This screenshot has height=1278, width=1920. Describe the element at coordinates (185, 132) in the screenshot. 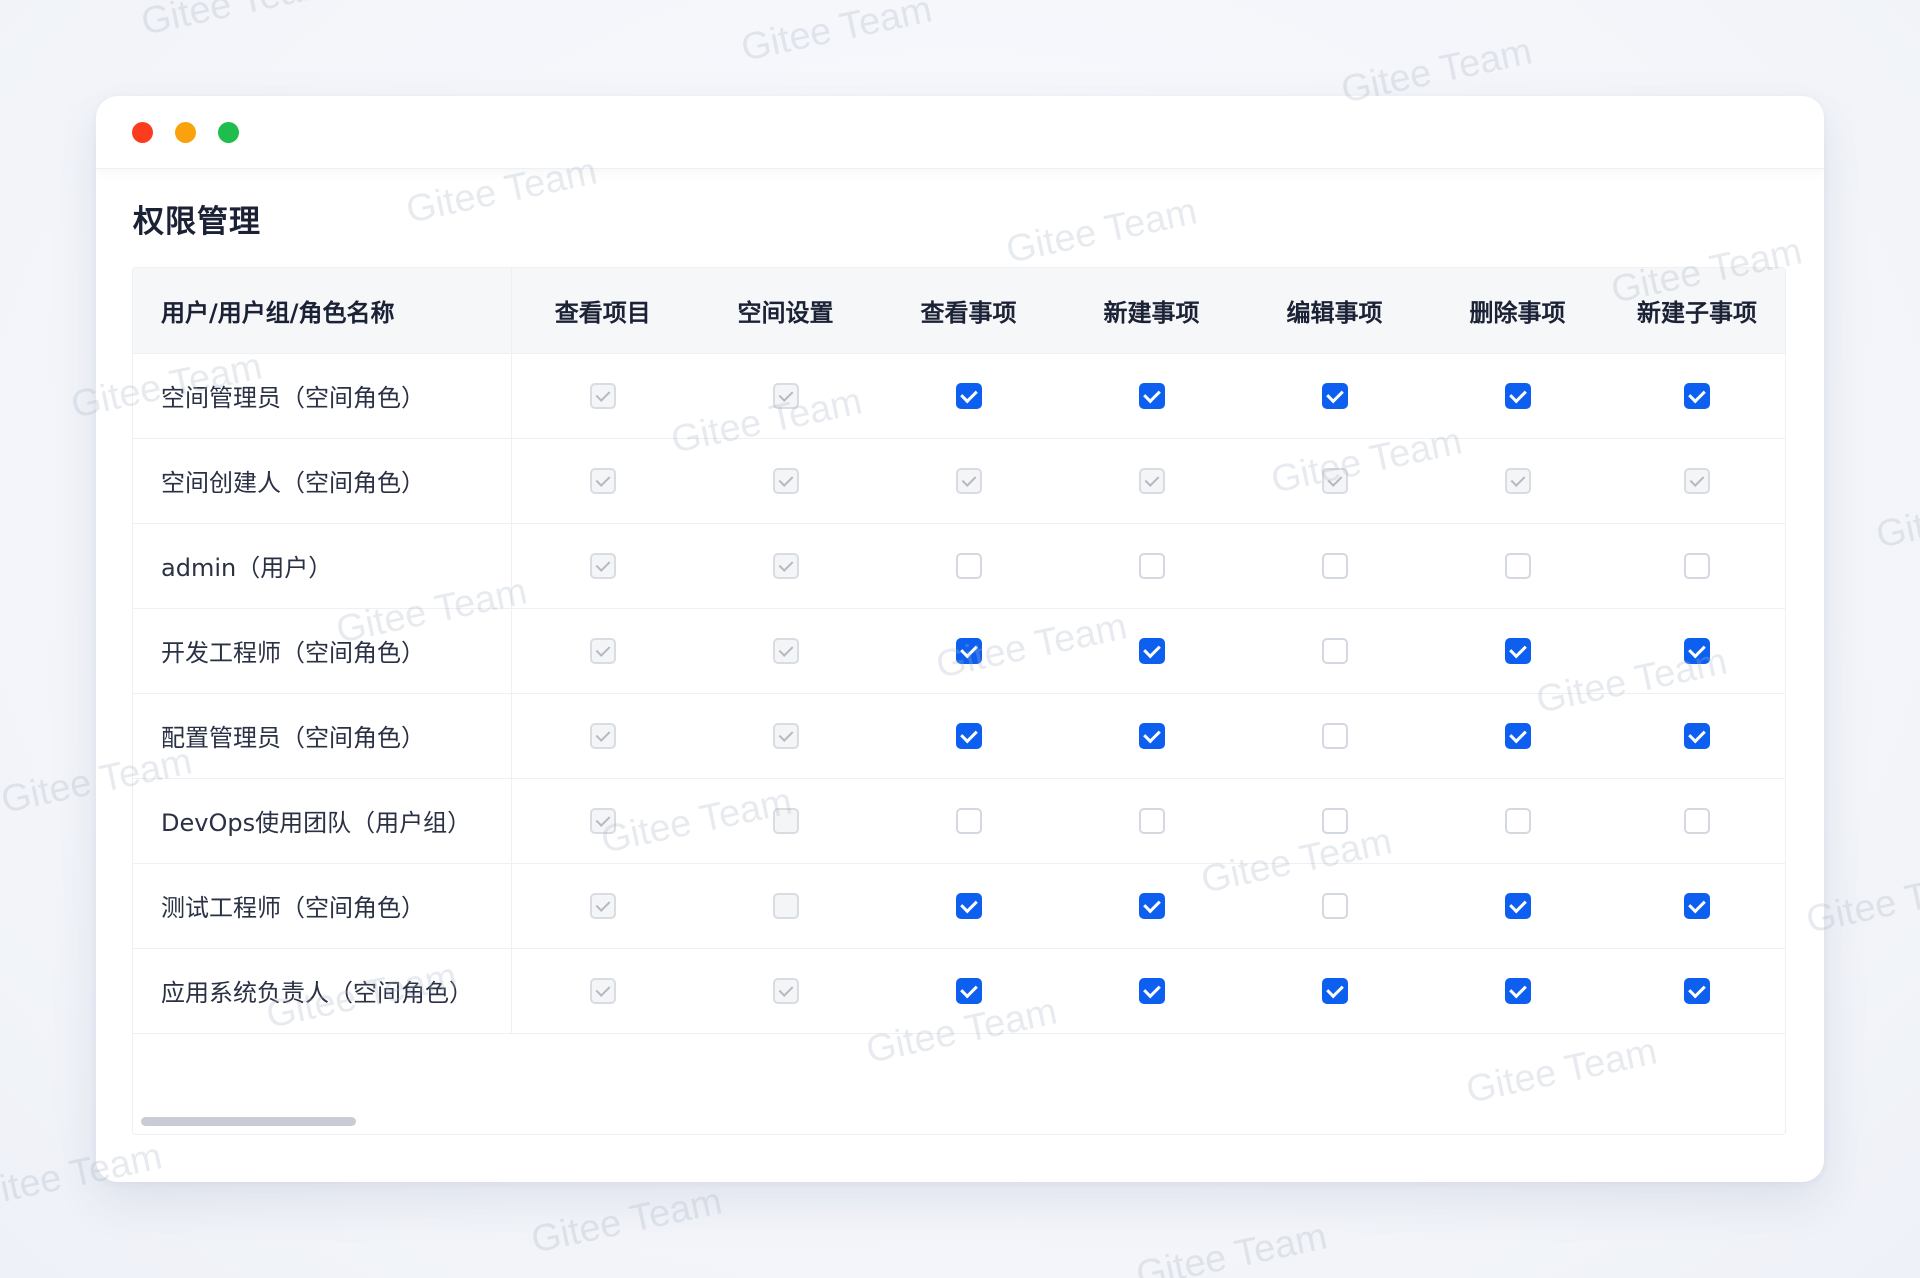

I see `minimize-window-button` at that location.